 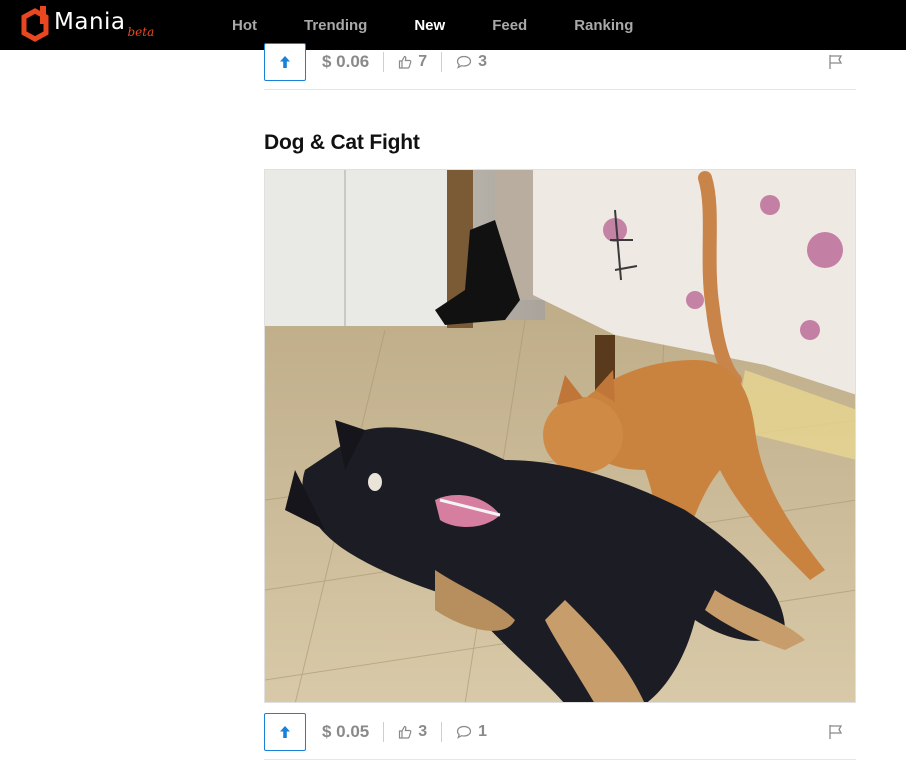 I want to click on nav-feed: Feed, so click(x=509, y=25).